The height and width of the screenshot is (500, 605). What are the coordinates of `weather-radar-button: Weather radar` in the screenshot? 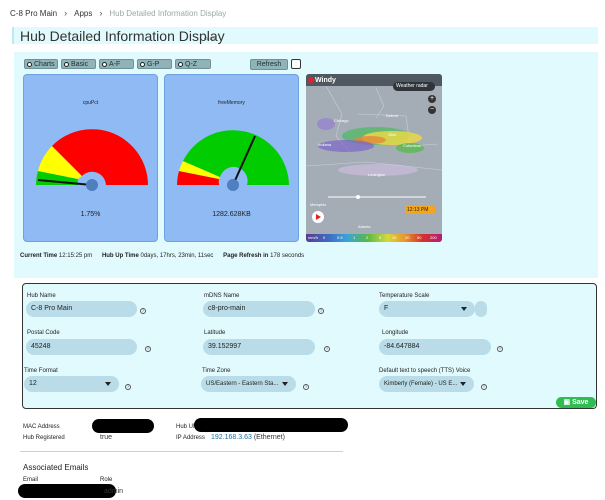 It's located at (414, 86).